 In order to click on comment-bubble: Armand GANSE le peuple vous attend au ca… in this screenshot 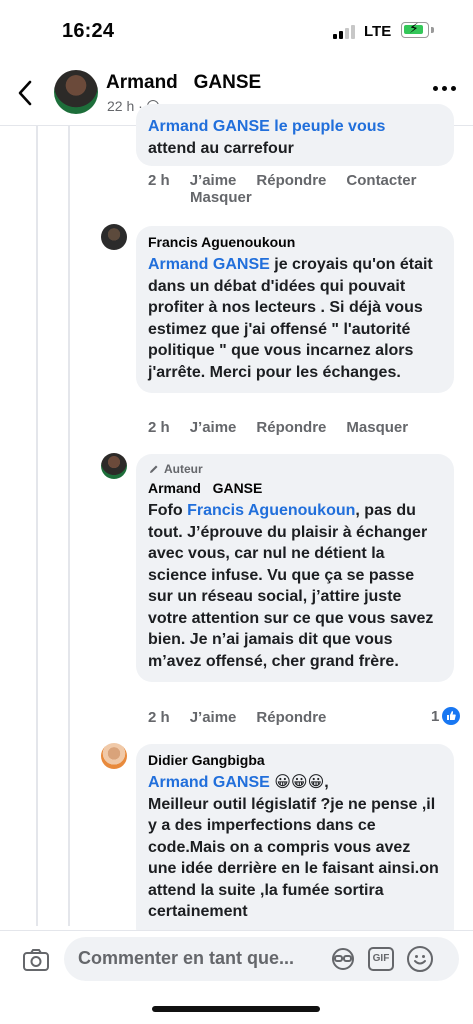, I will do `click(295, 135)`.